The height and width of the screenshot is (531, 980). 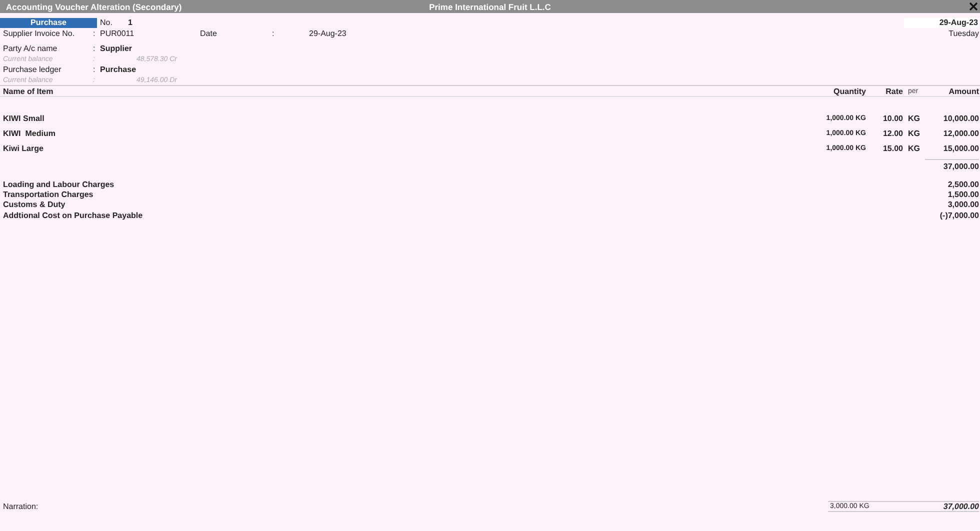 What do you see at coordinates (892, 148) in the screenshot?
I see `table-cell-text: 15.00` at bounding box center [892, 148].